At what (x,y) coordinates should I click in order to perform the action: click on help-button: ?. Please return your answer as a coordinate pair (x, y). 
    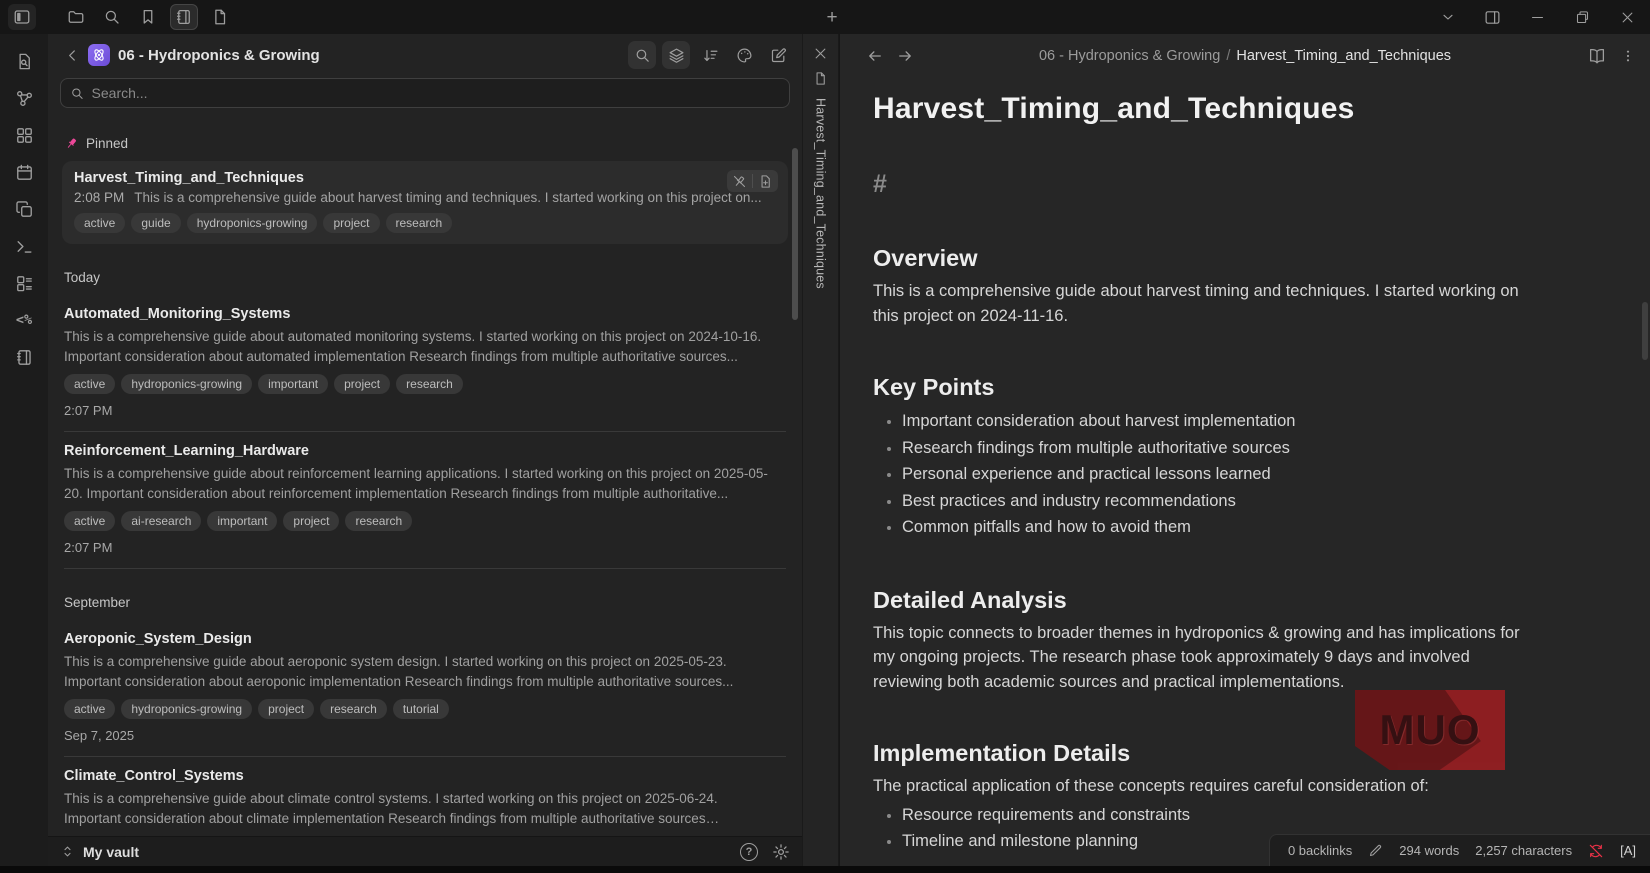
    Looking at the image, I should click on (749, 851).